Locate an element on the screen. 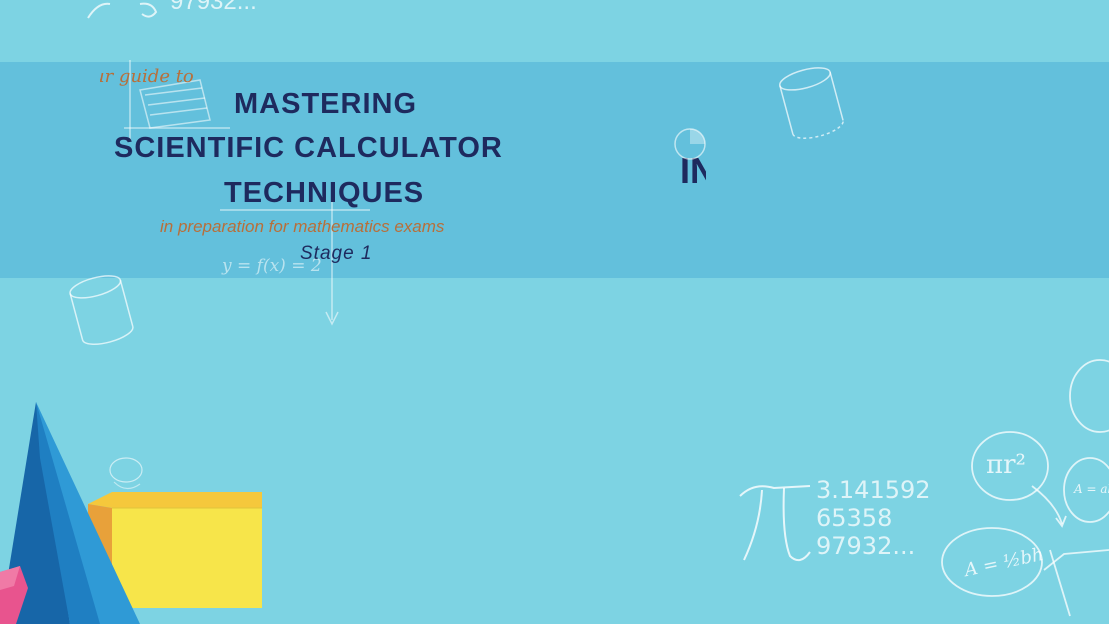 The height and width of the screenshot is (624, 1109). stage-label: Stage 1 is located at coordinates (336, 253).